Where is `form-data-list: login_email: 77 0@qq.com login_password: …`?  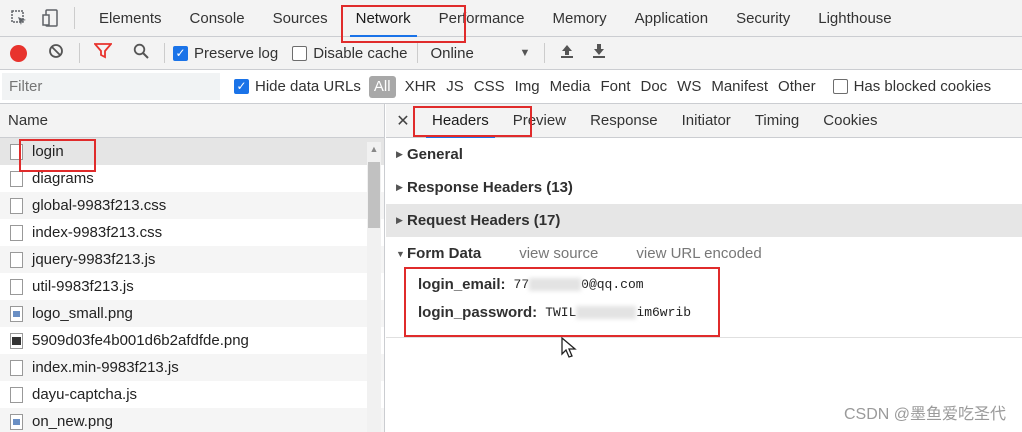 form-data-list: login_email: 77 0@qq.com login_password: … is located at coordinates (704, 298).